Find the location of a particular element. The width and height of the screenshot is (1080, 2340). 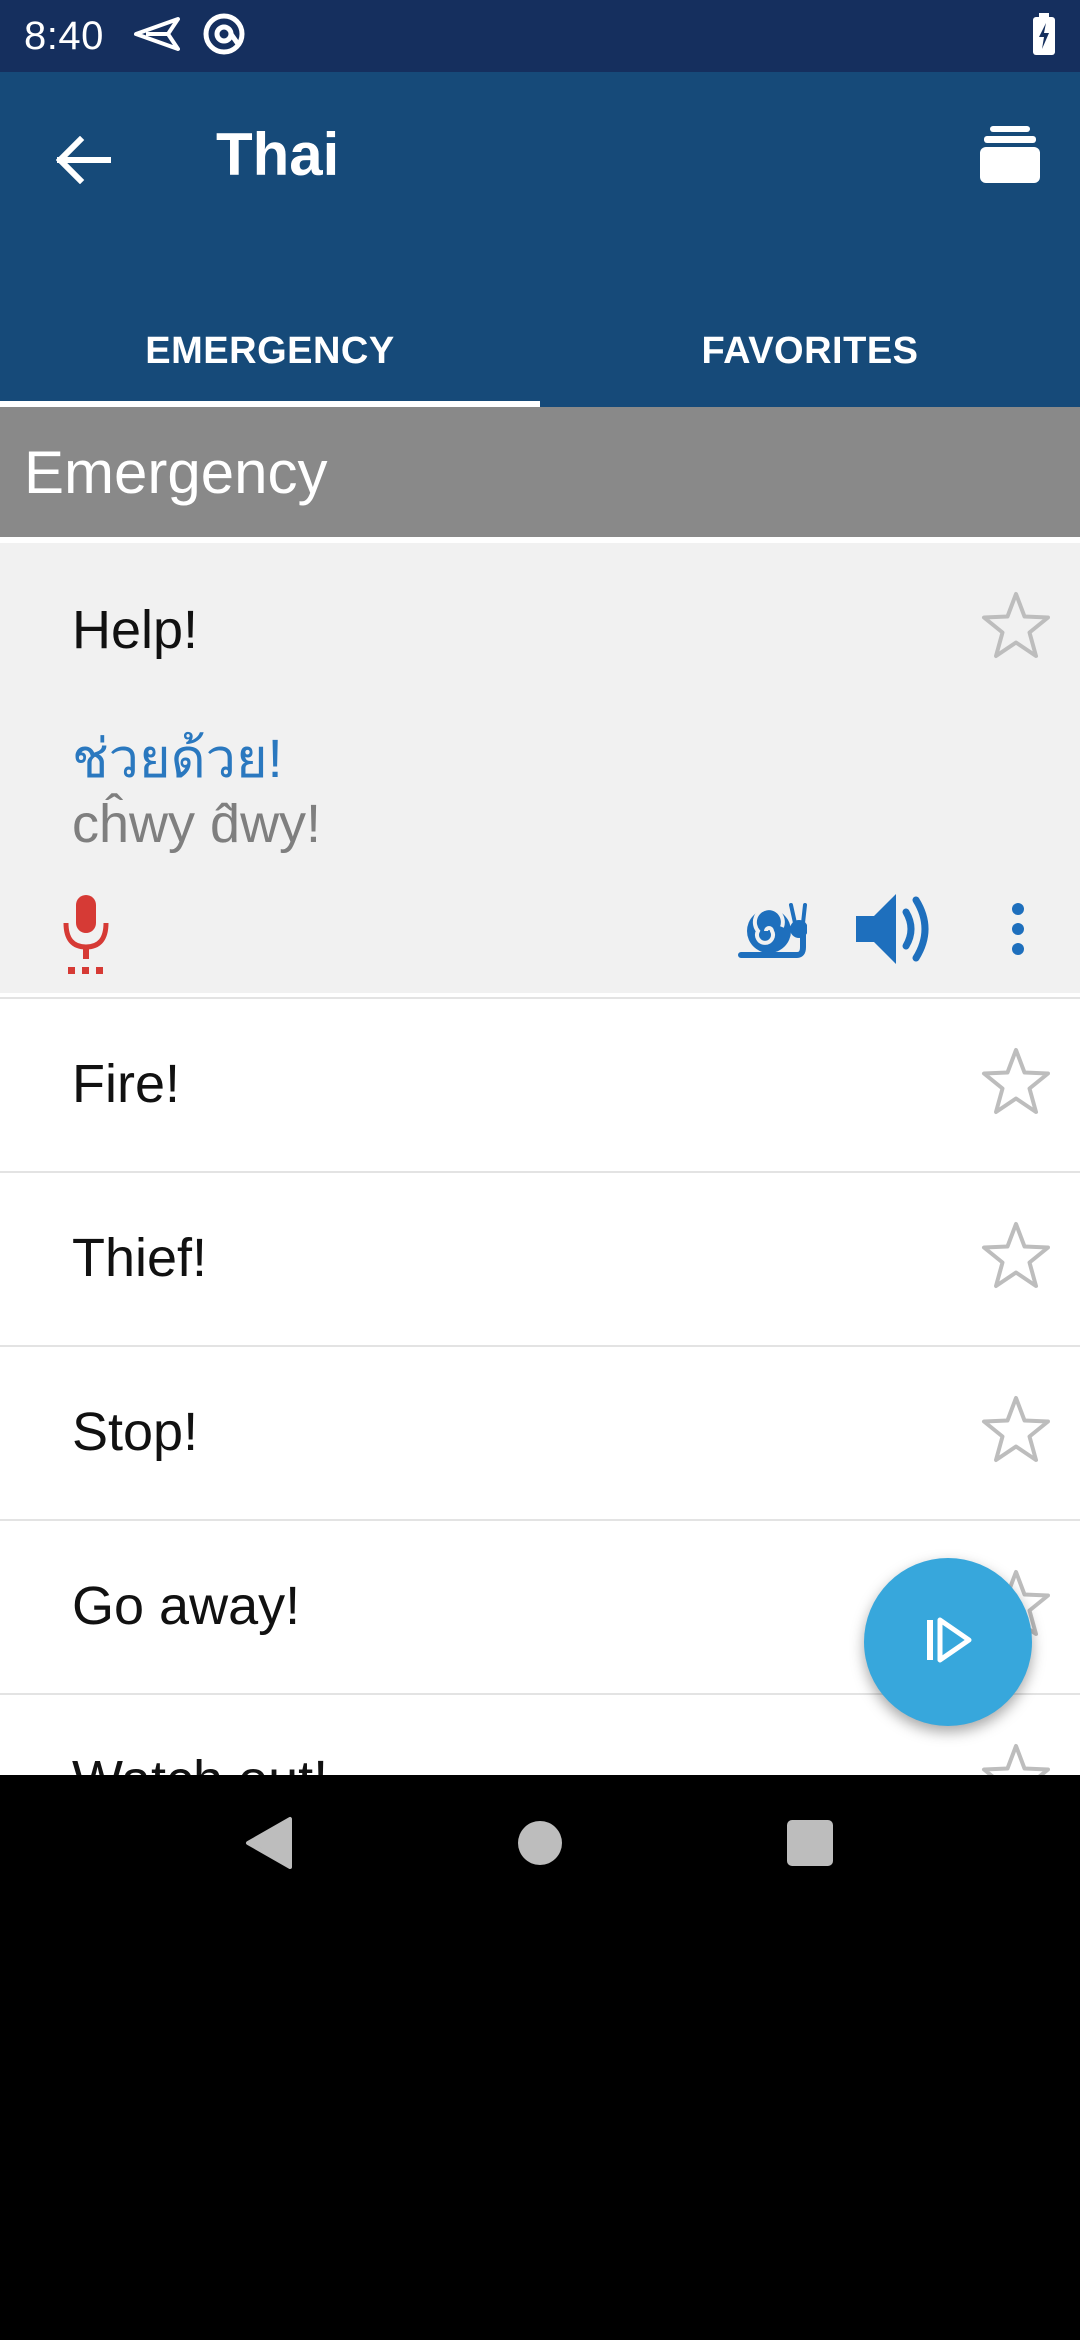

system-nav-bar is located at coordinates (540, 1847).